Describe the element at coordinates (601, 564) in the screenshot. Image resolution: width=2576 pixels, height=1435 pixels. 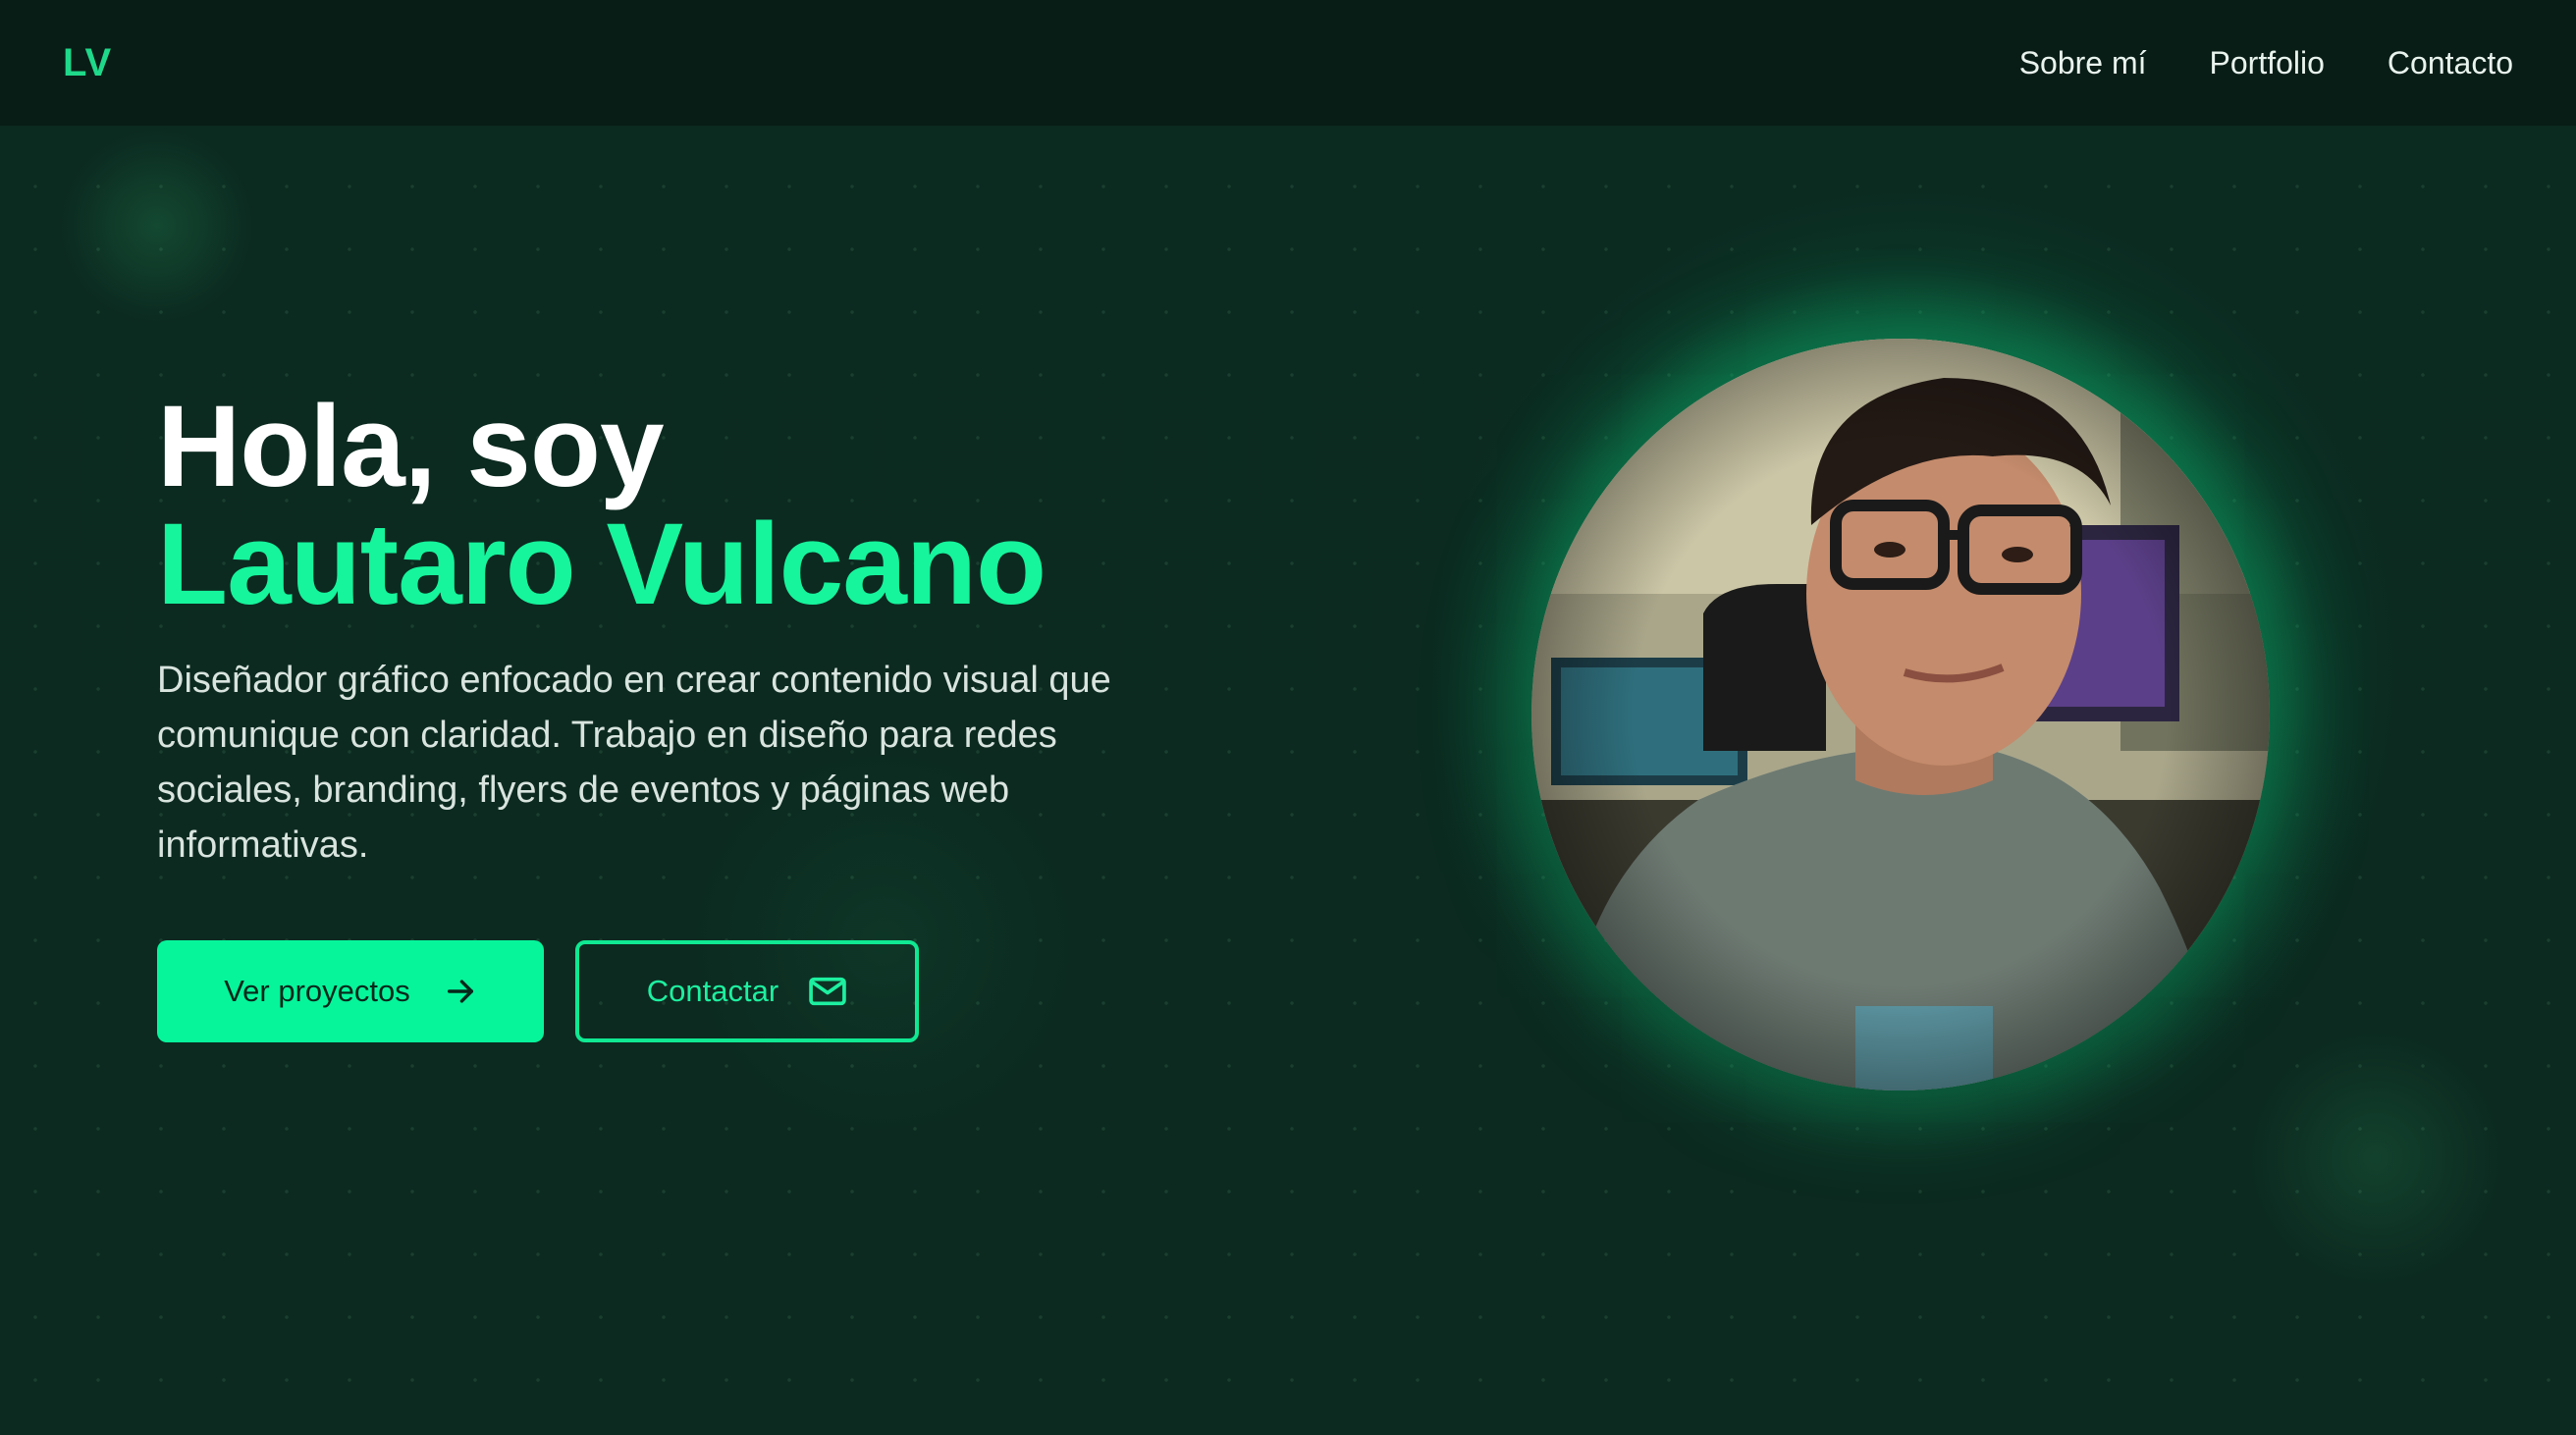
I see `hero-name: Lautaro Vulcano` at that location.